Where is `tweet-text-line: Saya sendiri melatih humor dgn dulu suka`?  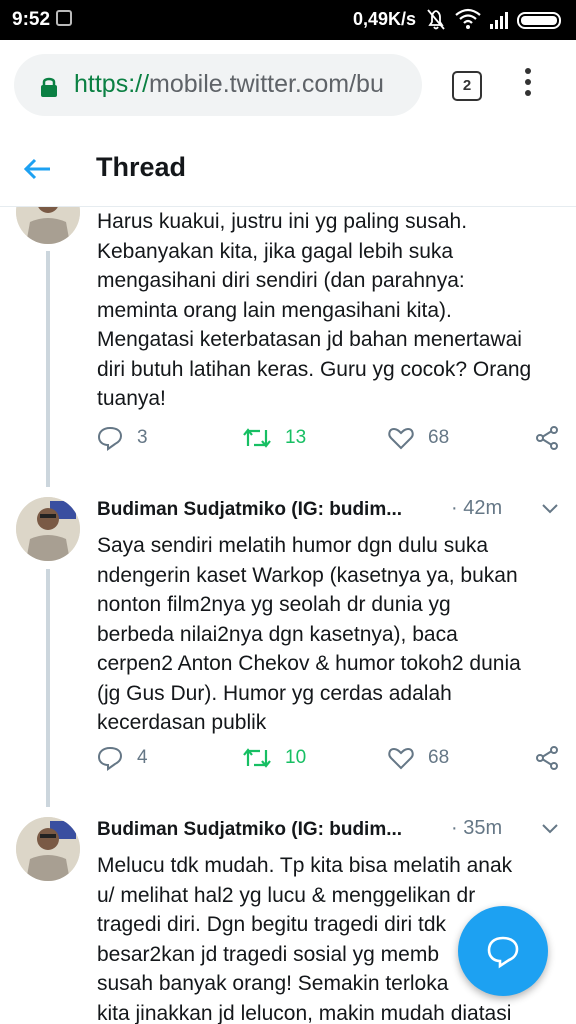
tweet-text-line: Saya sendiri melatih humor dgn dulu suka is located at coordinates (293, 545).